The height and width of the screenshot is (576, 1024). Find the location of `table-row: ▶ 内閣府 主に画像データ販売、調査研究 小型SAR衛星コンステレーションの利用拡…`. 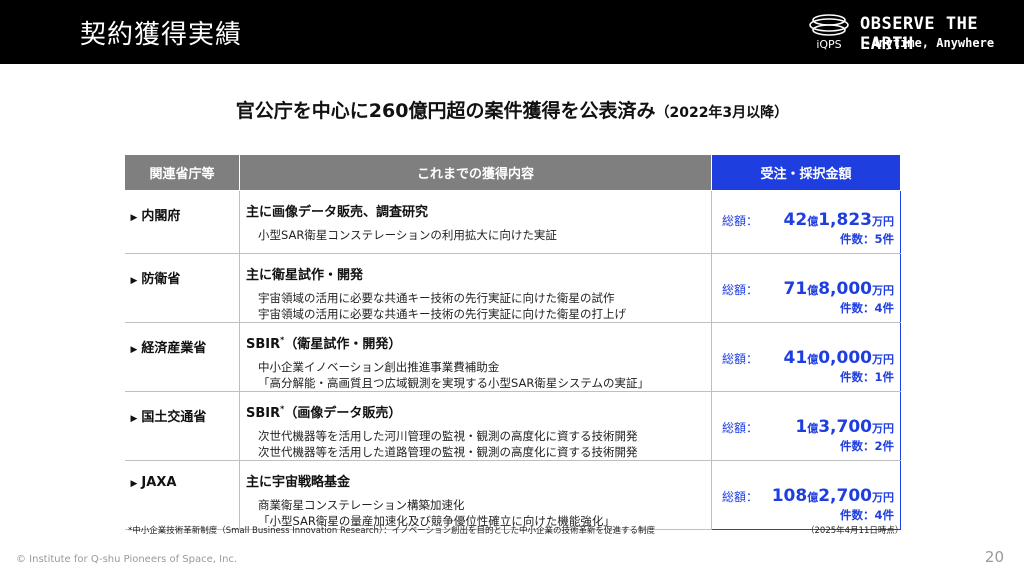

table-row: ▶ 内閣府 主に画像データ販売、調査研究 小型SAR衛星コンステレーションの利用拡… is located at coordinates (512, 222).